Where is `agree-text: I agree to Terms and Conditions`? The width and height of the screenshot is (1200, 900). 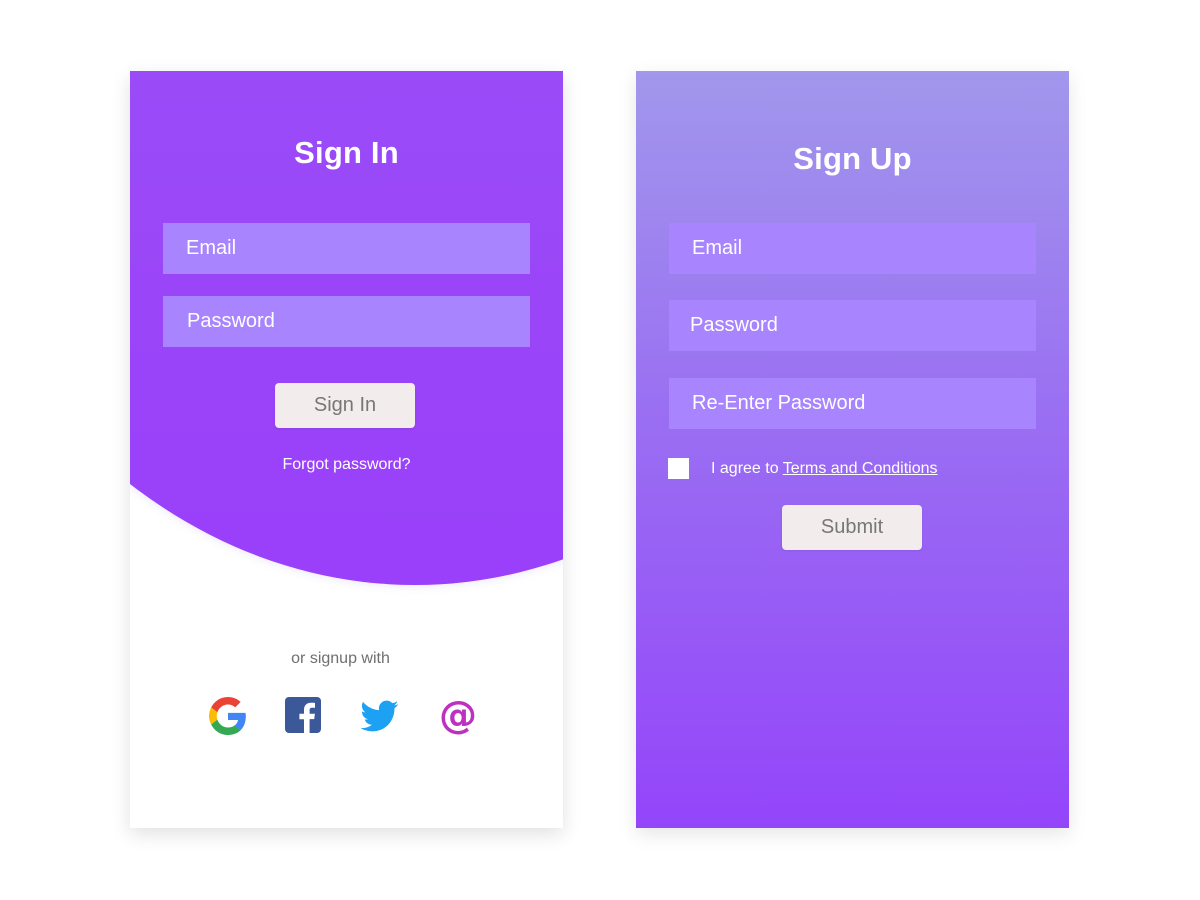 agree-text: I agree to Terms and Conditions is located at coordinates (824, 469).